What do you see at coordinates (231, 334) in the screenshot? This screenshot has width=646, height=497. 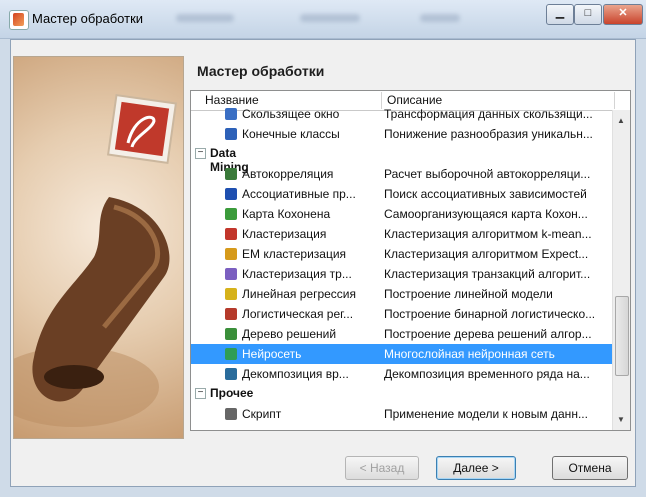 I see `decision-tree-icon` at bounding box center [231, 334].